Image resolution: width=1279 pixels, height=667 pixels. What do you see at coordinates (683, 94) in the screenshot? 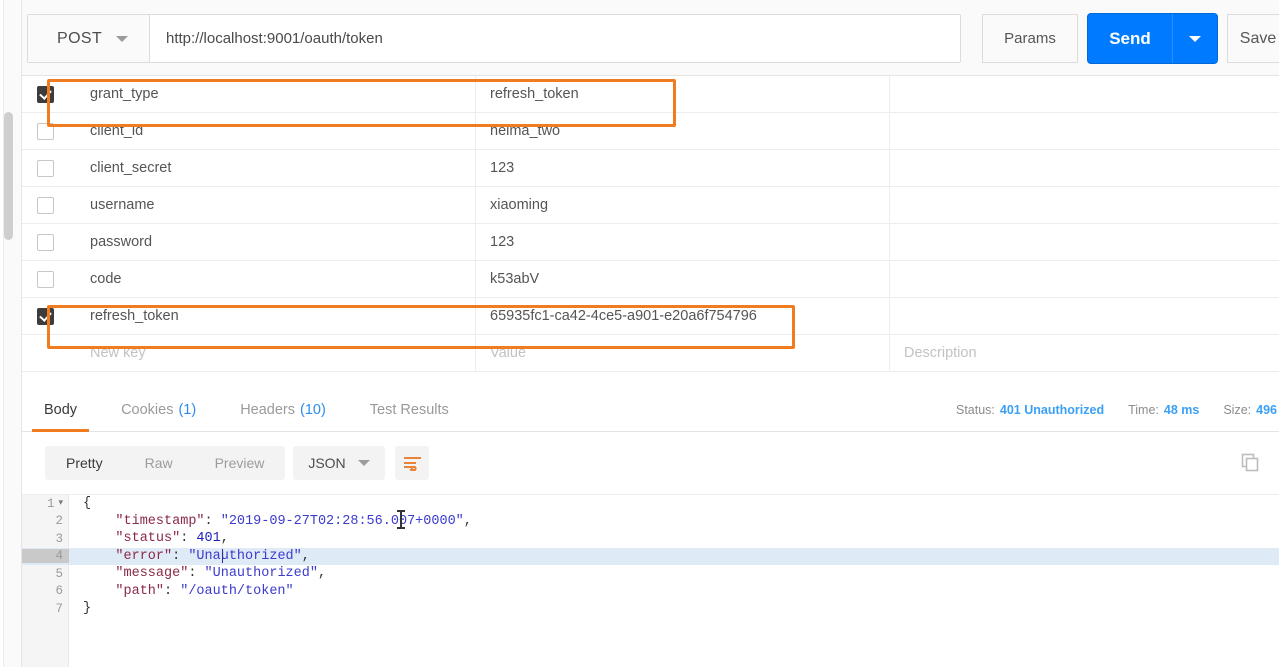
I see `param-value-input: refresh_token` at bounding box center [683, 94].